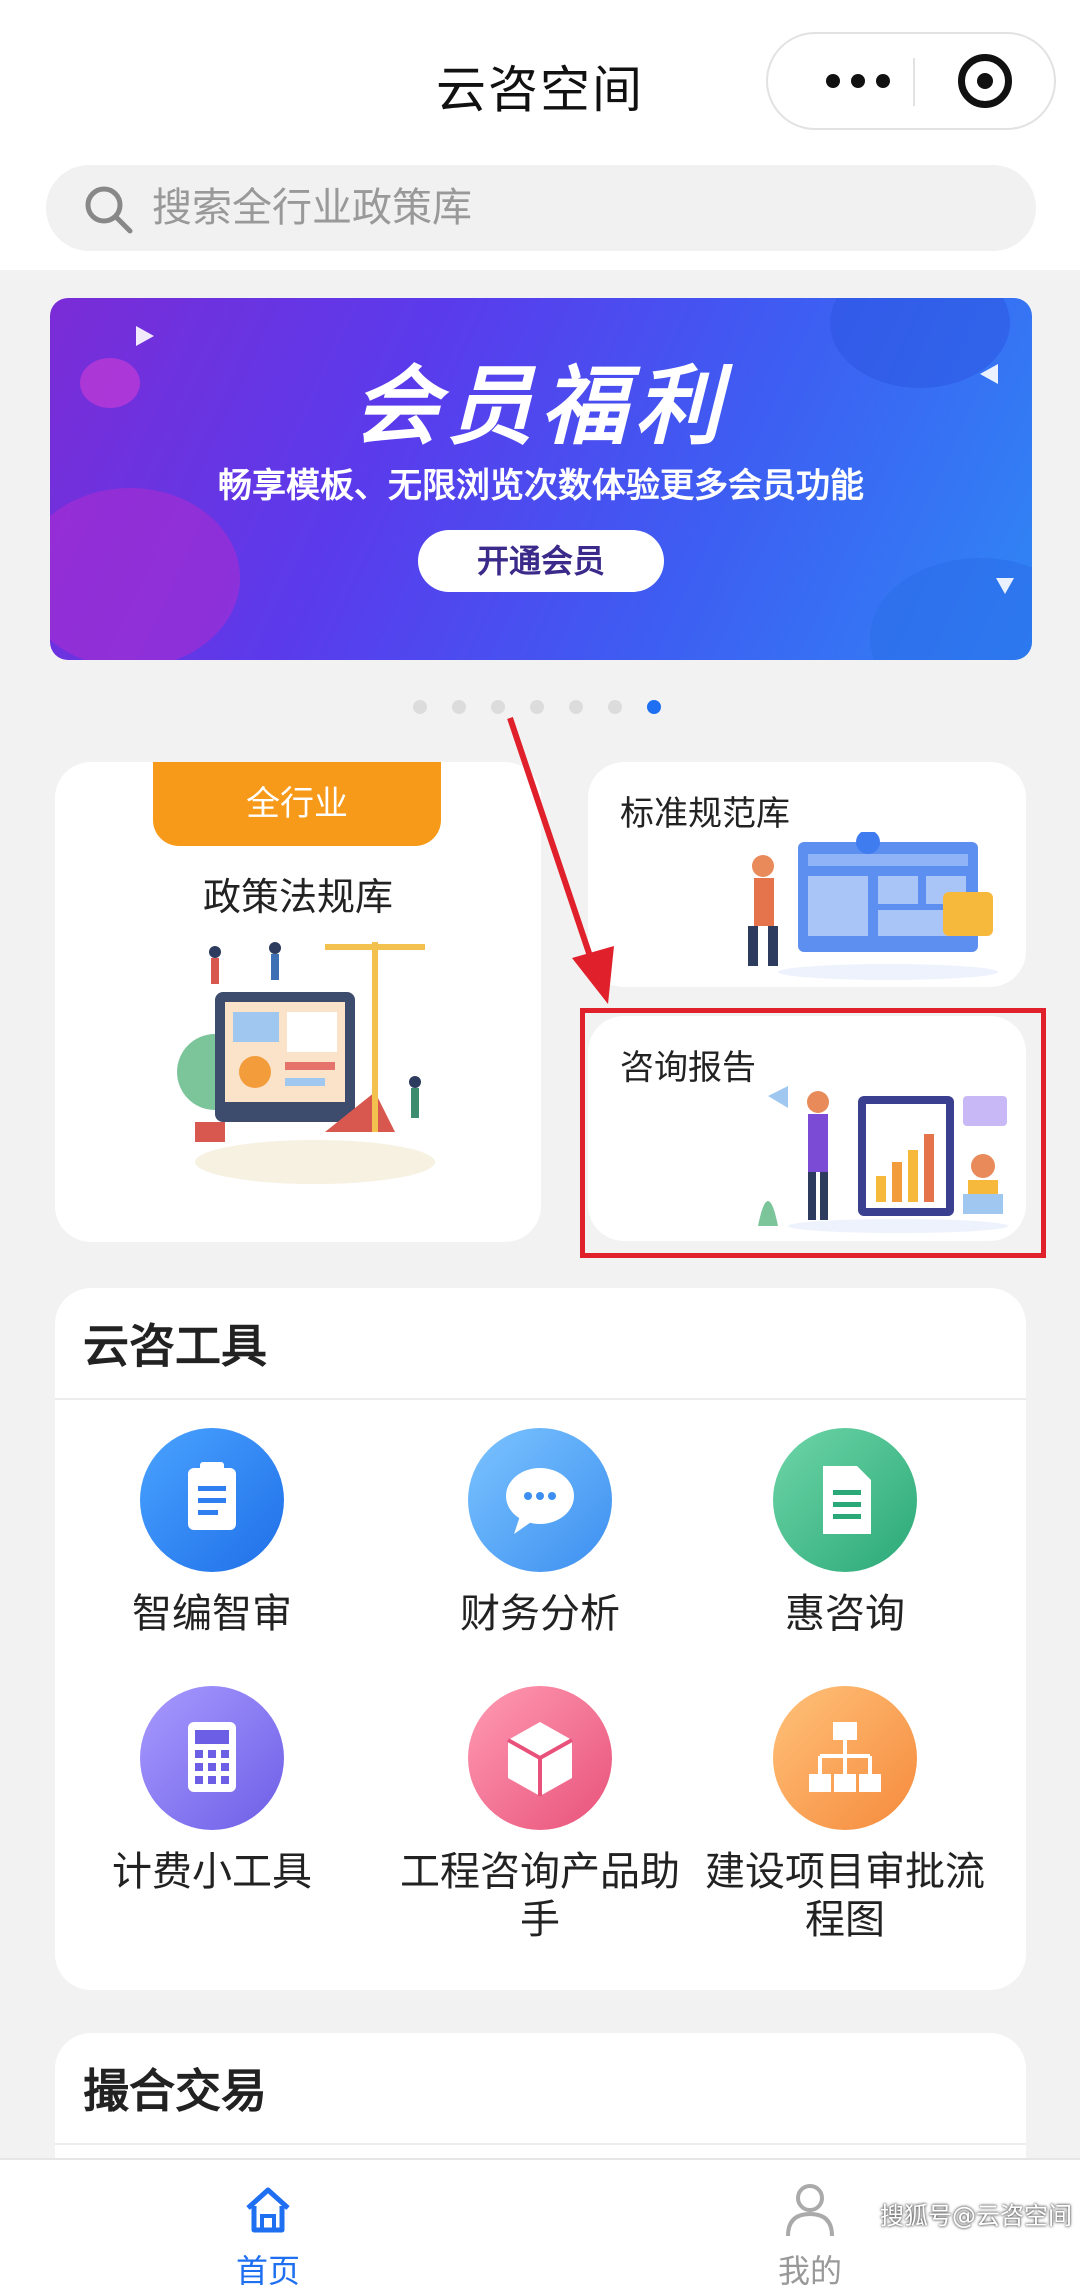 The width and height of the screenshot is (1080, 2294). What do you see at coordinates (845, 1614) in the screenshot?
I see `tool-label: 惠咨询` at bounding box center [845, 1614].